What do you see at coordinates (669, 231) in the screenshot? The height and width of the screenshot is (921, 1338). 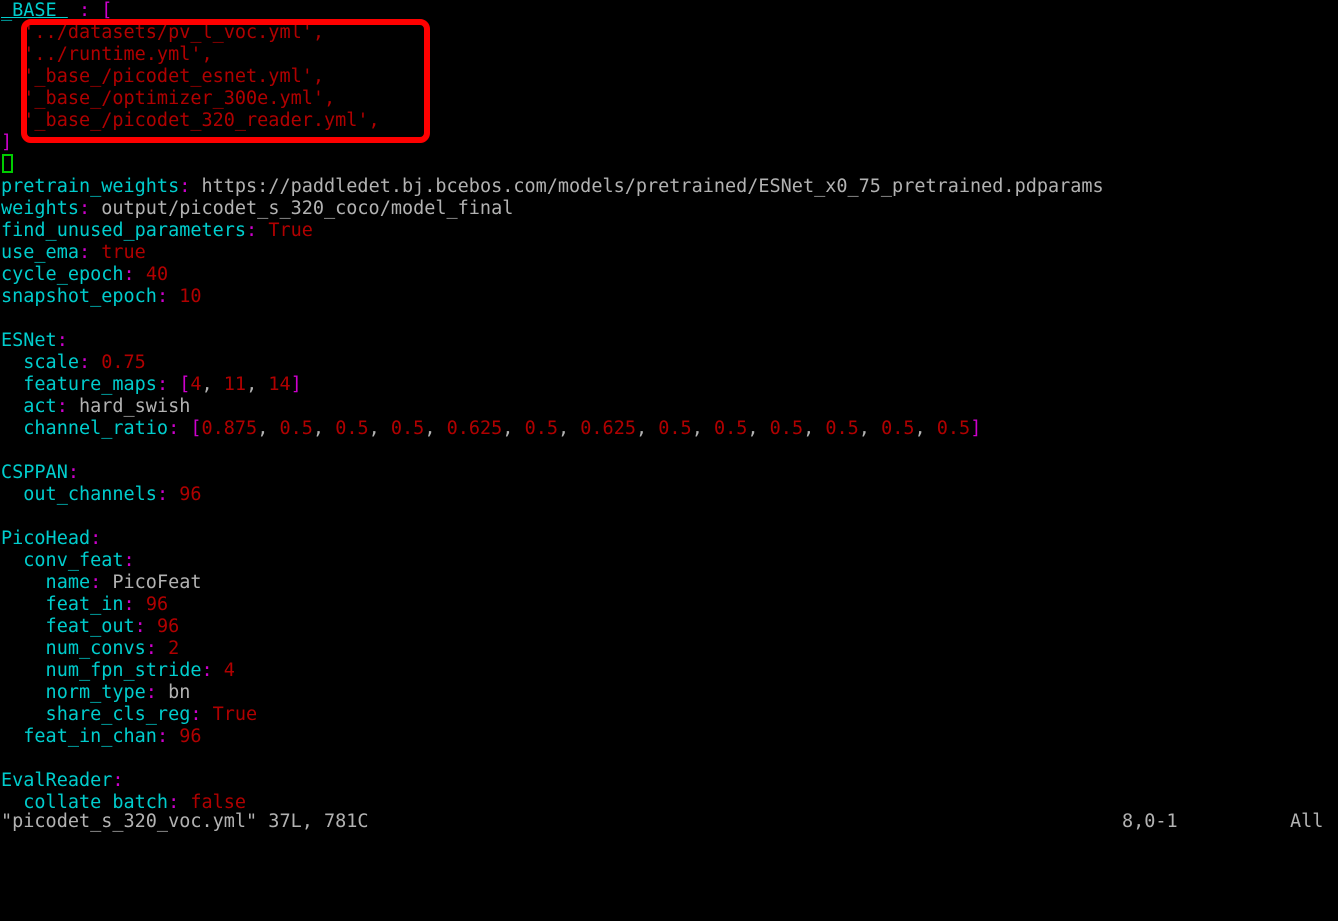 I see `buffer-line: find_unused_parameters: True` at bounding box center [669, 231].